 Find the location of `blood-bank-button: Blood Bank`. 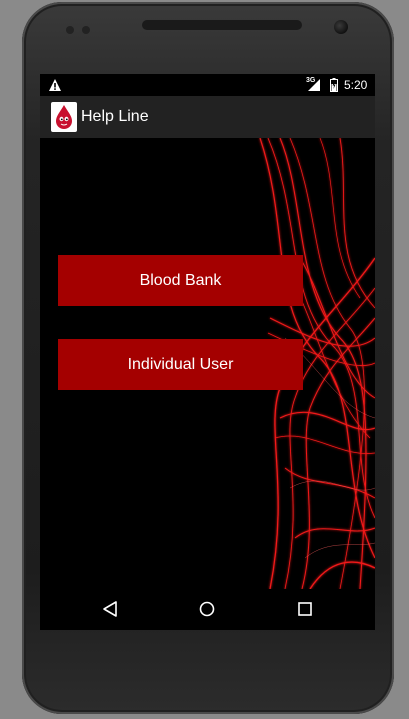

blood-bank-button: Blood Bank is located at coordinates (180, 280).